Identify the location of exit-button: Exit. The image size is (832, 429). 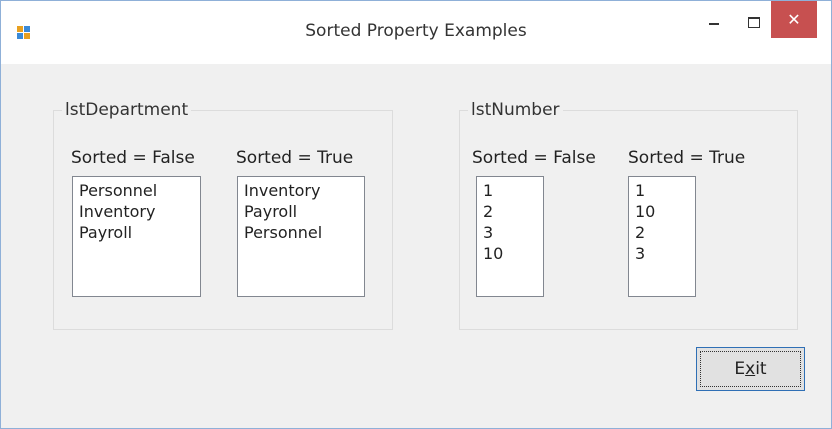
(750, 369).